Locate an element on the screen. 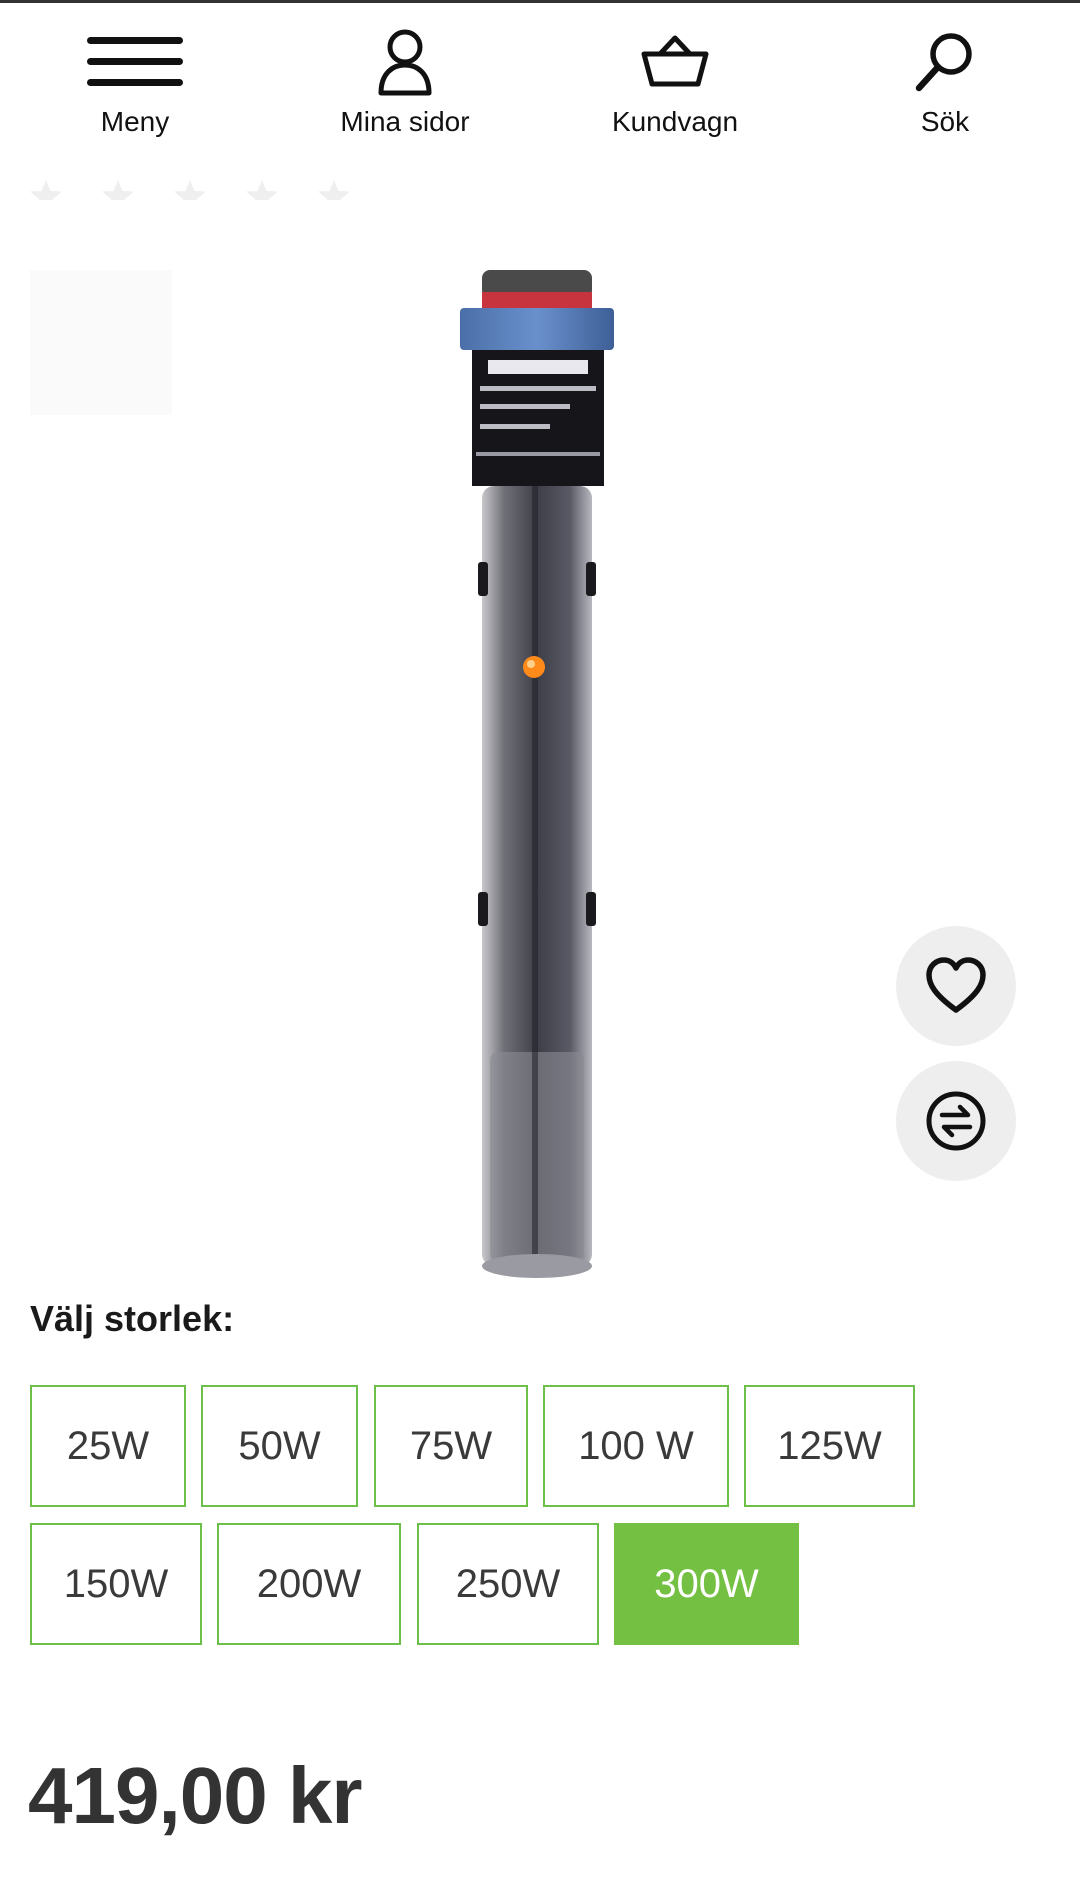 The height and width of the screenshot is (1892, 1080). compare-button is located at coordinates (956, 1121).